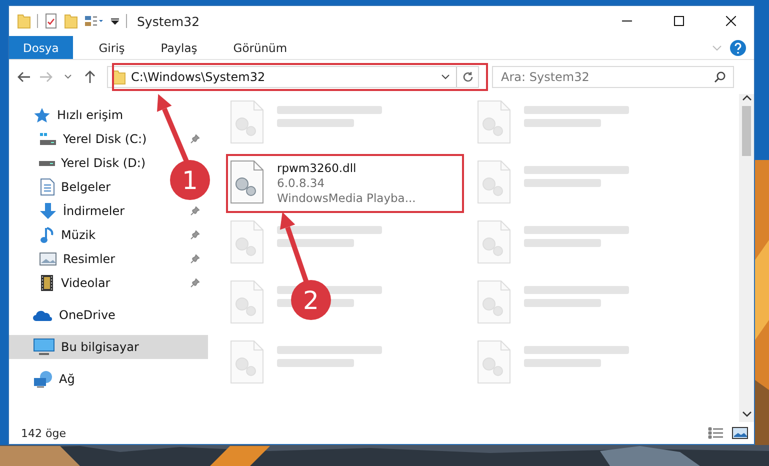 The height and width of the screenshot is (466, 769). I want to click on search-icon, so click(720, 77).